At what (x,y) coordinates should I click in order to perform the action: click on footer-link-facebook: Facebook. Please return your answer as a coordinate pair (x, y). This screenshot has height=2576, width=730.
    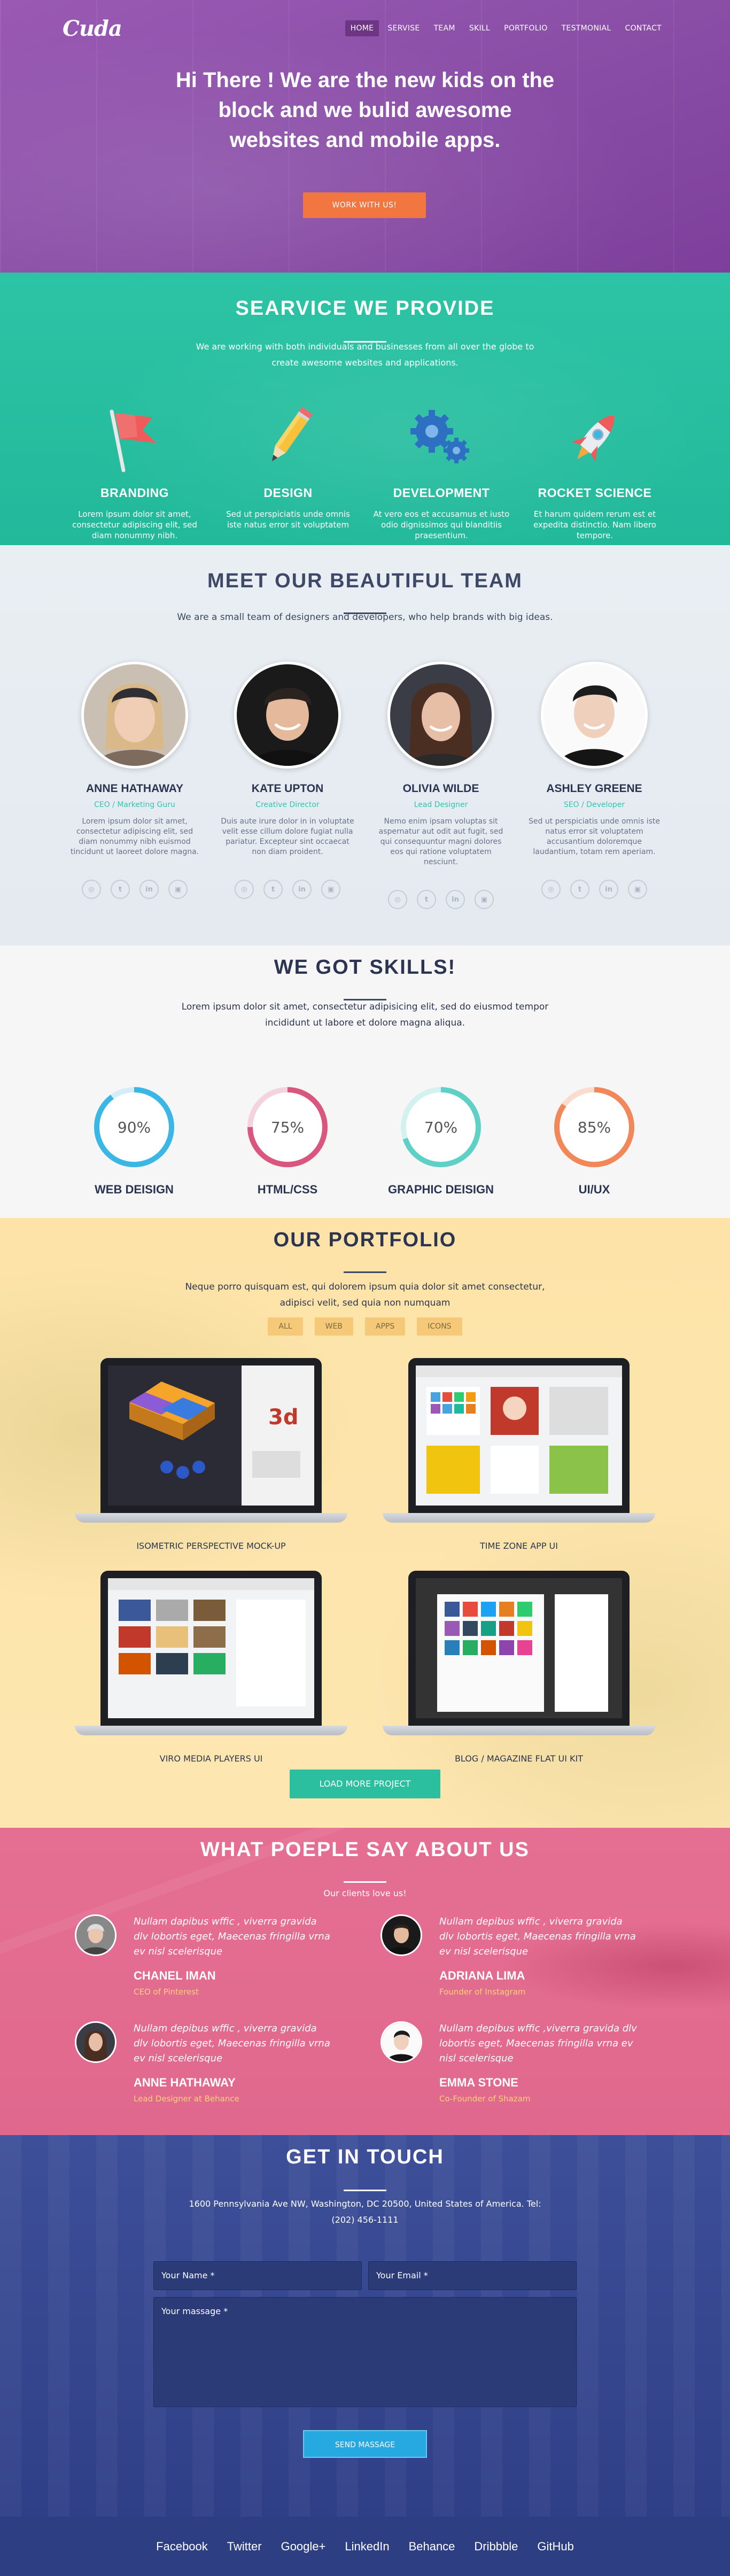
    Looking at the image, I should click on (182, 2547).